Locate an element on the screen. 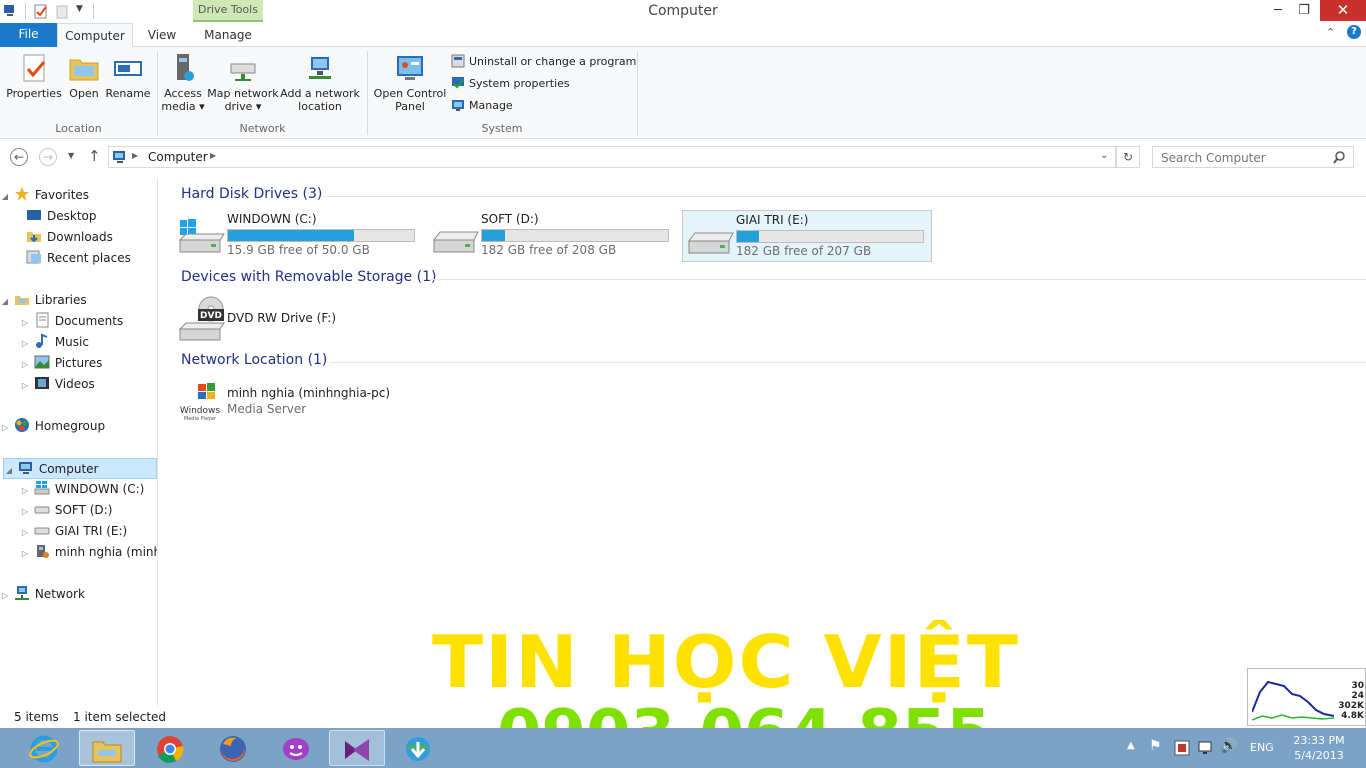  taskbar-visual-studio is located at coordinates (357, 748).